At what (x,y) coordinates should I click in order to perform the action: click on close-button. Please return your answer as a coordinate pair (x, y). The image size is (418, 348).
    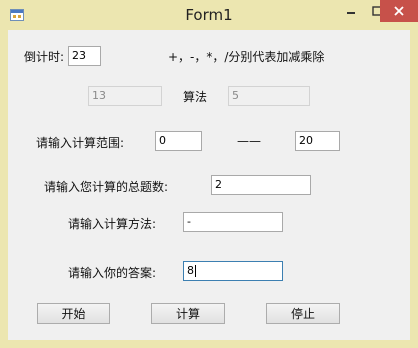
    Looking at the image, I should click on (399, 11).